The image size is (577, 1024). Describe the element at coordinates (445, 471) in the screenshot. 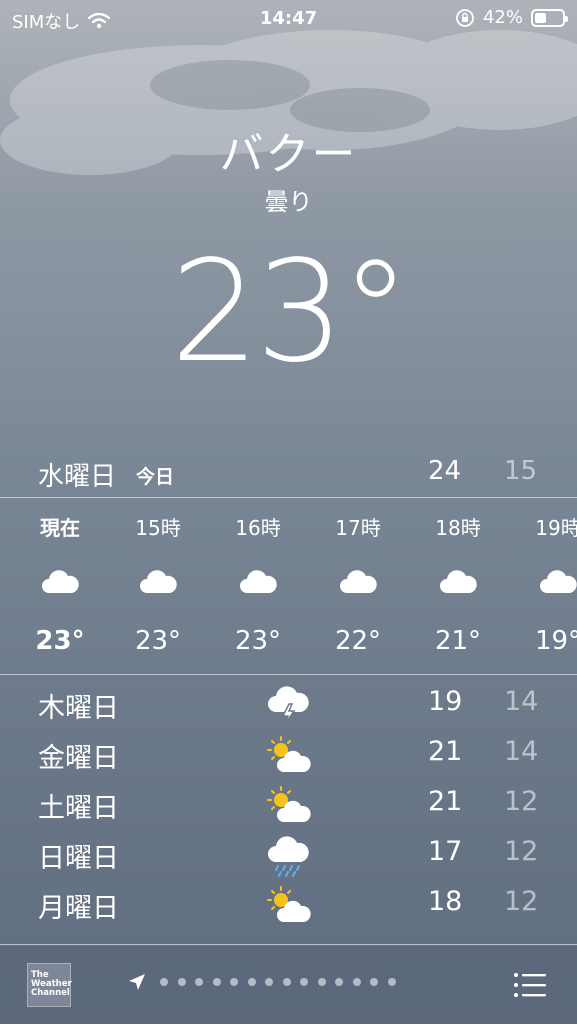

I see `today-high: 24` at that location.